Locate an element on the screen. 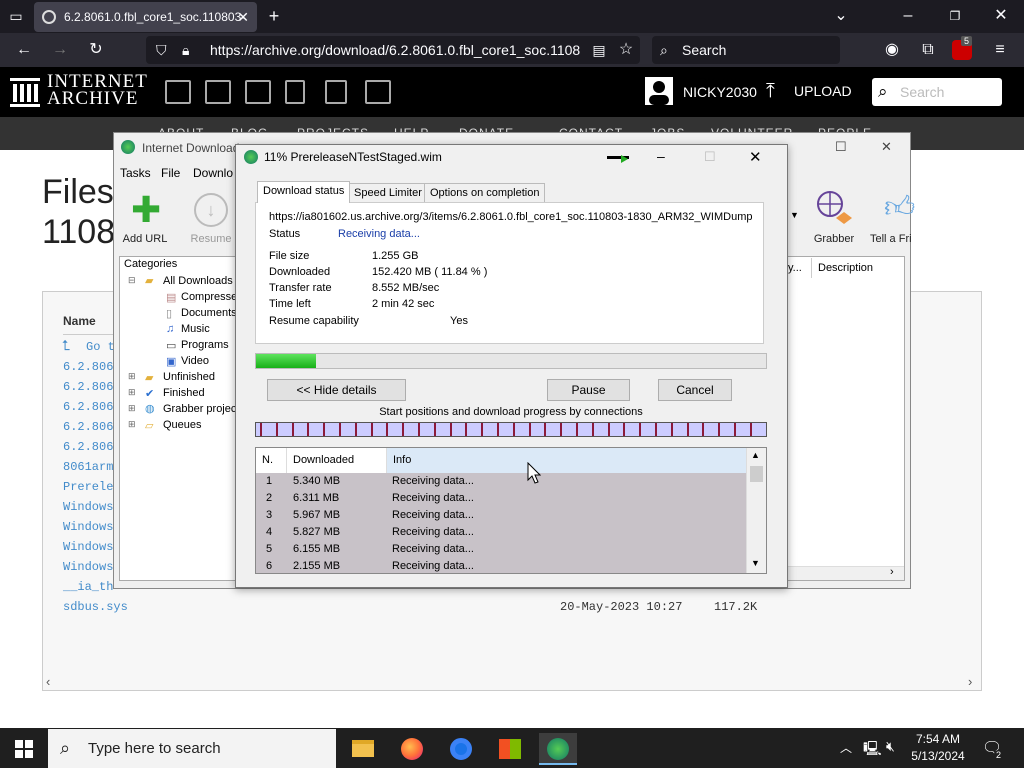  idm-menu-downloads: Downlo is located at coordinates (213, 173).